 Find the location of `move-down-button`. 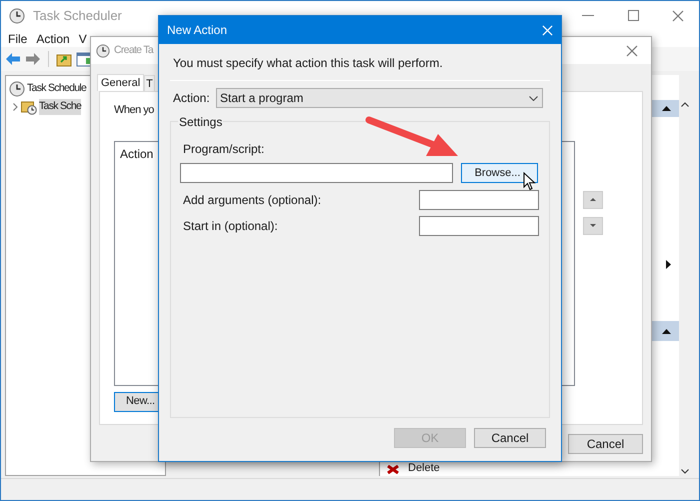

move-down-button is located at coordinates (593, 225).